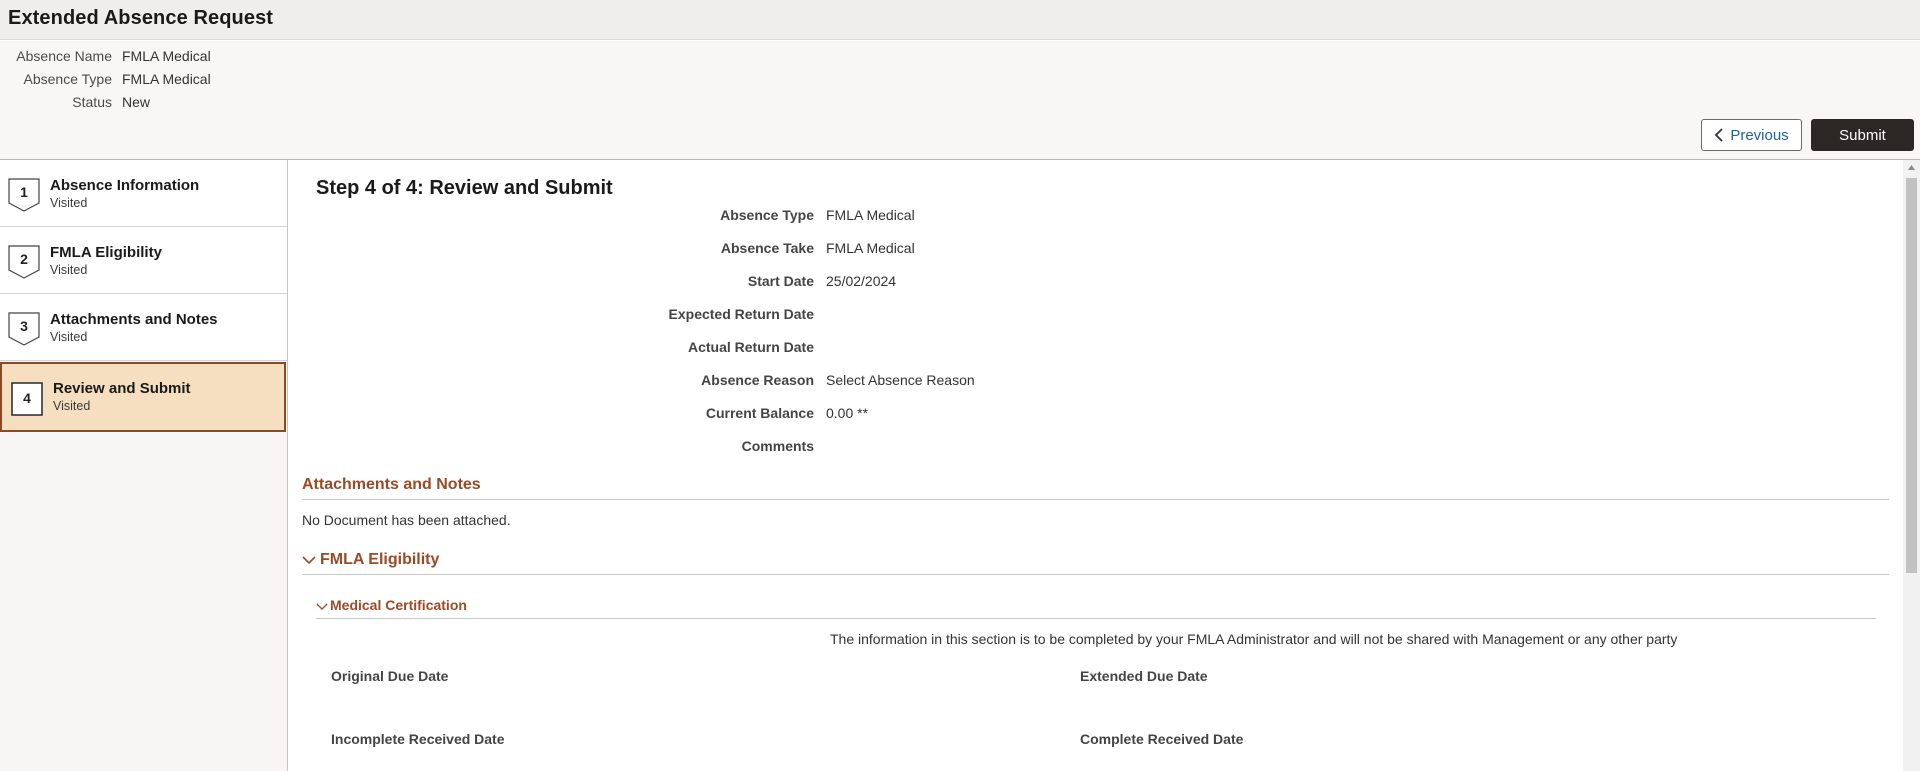  What do you see at coordinates (406, 520) in the screenshot?
I see `no-attachment-message: No Document has been attached.` at bounding box center [406, 520].